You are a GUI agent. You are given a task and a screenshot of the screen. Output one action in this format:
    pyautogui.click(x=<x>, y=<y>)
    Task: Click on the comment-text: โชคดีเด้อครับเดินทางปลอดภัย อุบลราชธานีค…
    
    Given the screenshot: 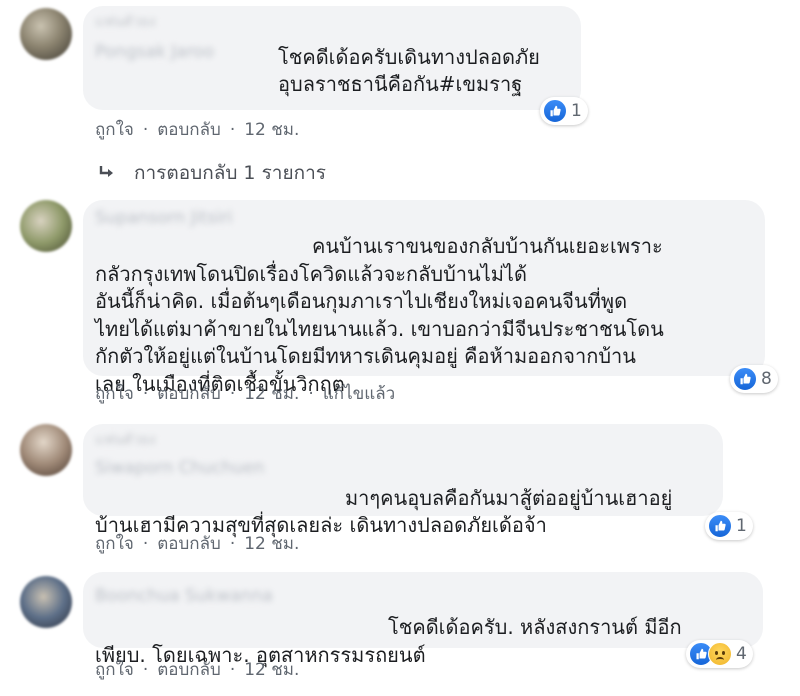 What is the action you would take?
    pyautogui.click(x=409, y=70)
    